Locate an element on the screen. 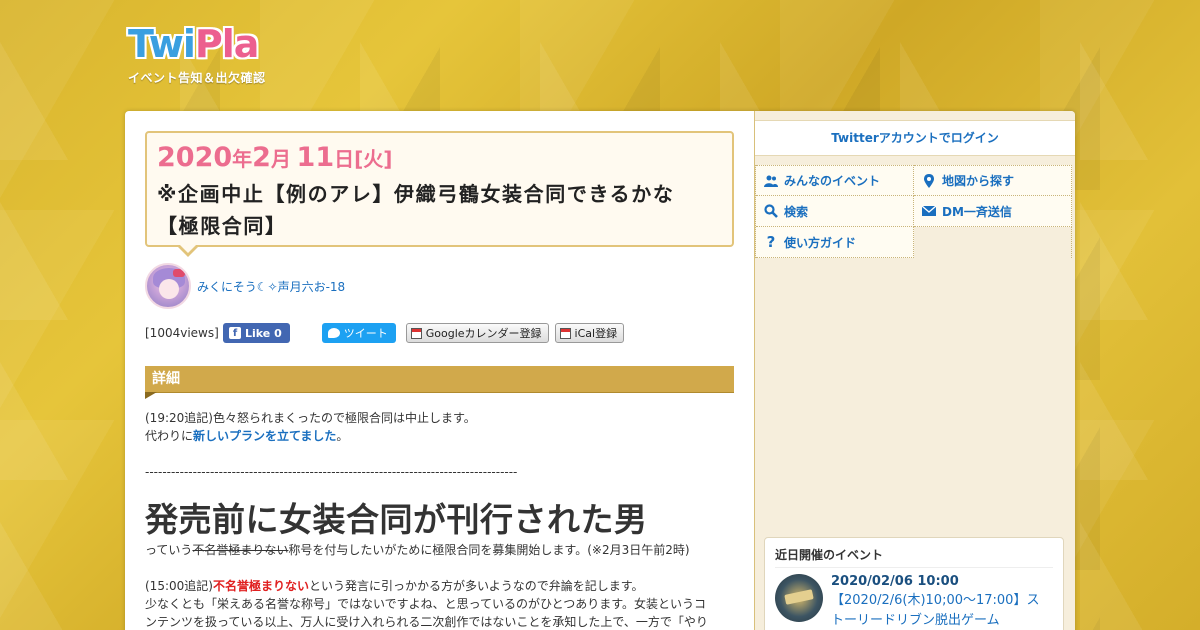  logo-wordmark: TwiPla is located at coordinates (197, 44).